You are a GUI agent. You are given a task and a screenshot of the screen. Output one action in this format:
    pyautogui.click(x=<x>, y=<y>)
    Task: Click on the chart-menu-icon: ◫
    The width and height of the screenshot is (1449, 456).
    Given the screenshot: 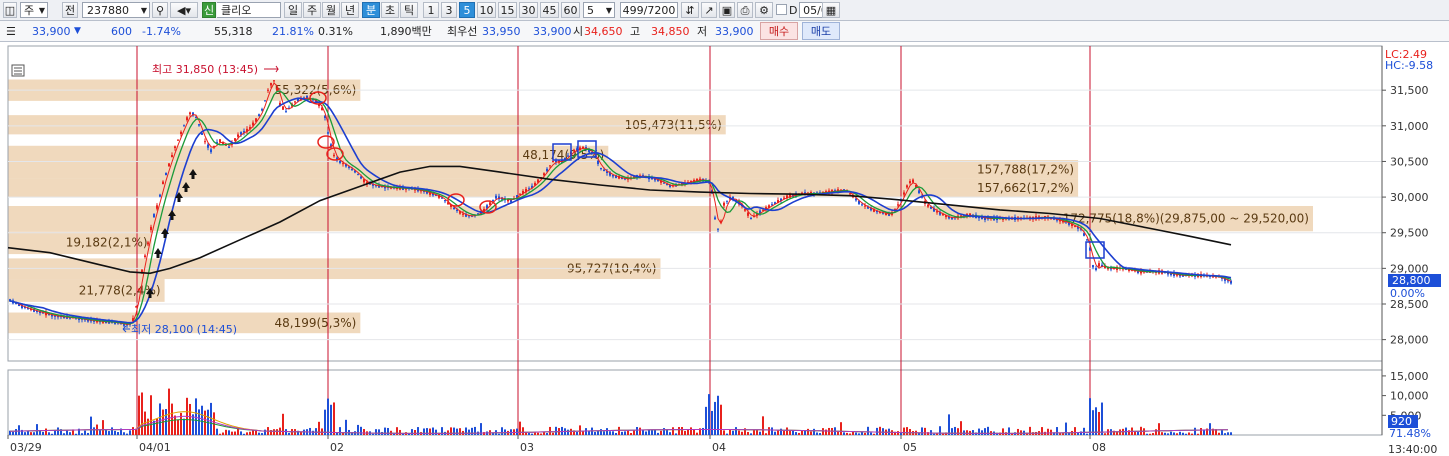 What is the action you would take?
    pyautogui.click(x=10, y=10)
    